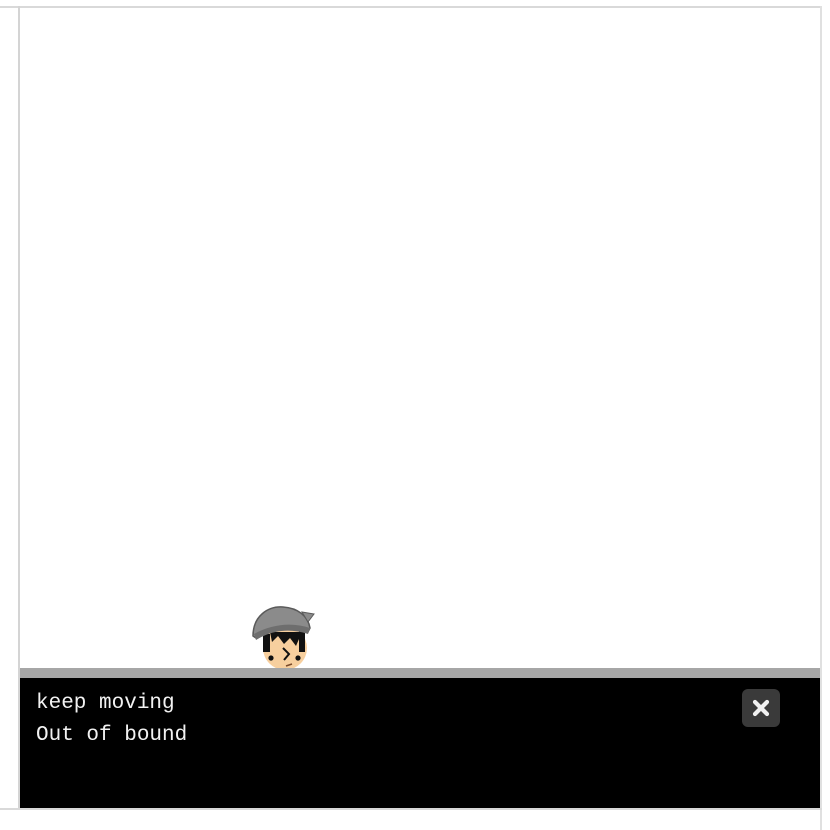  I want to click on frame-right-border, so click(821, 418).